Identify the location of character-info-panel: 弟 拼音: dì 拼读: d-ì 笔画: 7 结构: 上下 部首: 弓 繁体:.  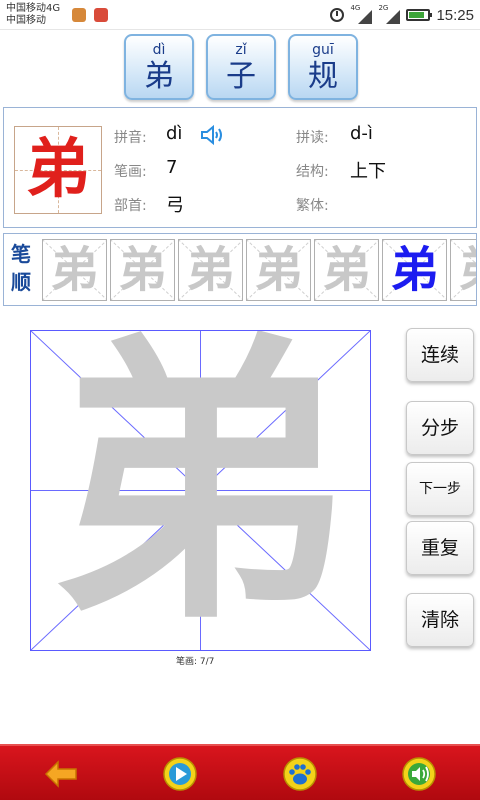
(240, 167).